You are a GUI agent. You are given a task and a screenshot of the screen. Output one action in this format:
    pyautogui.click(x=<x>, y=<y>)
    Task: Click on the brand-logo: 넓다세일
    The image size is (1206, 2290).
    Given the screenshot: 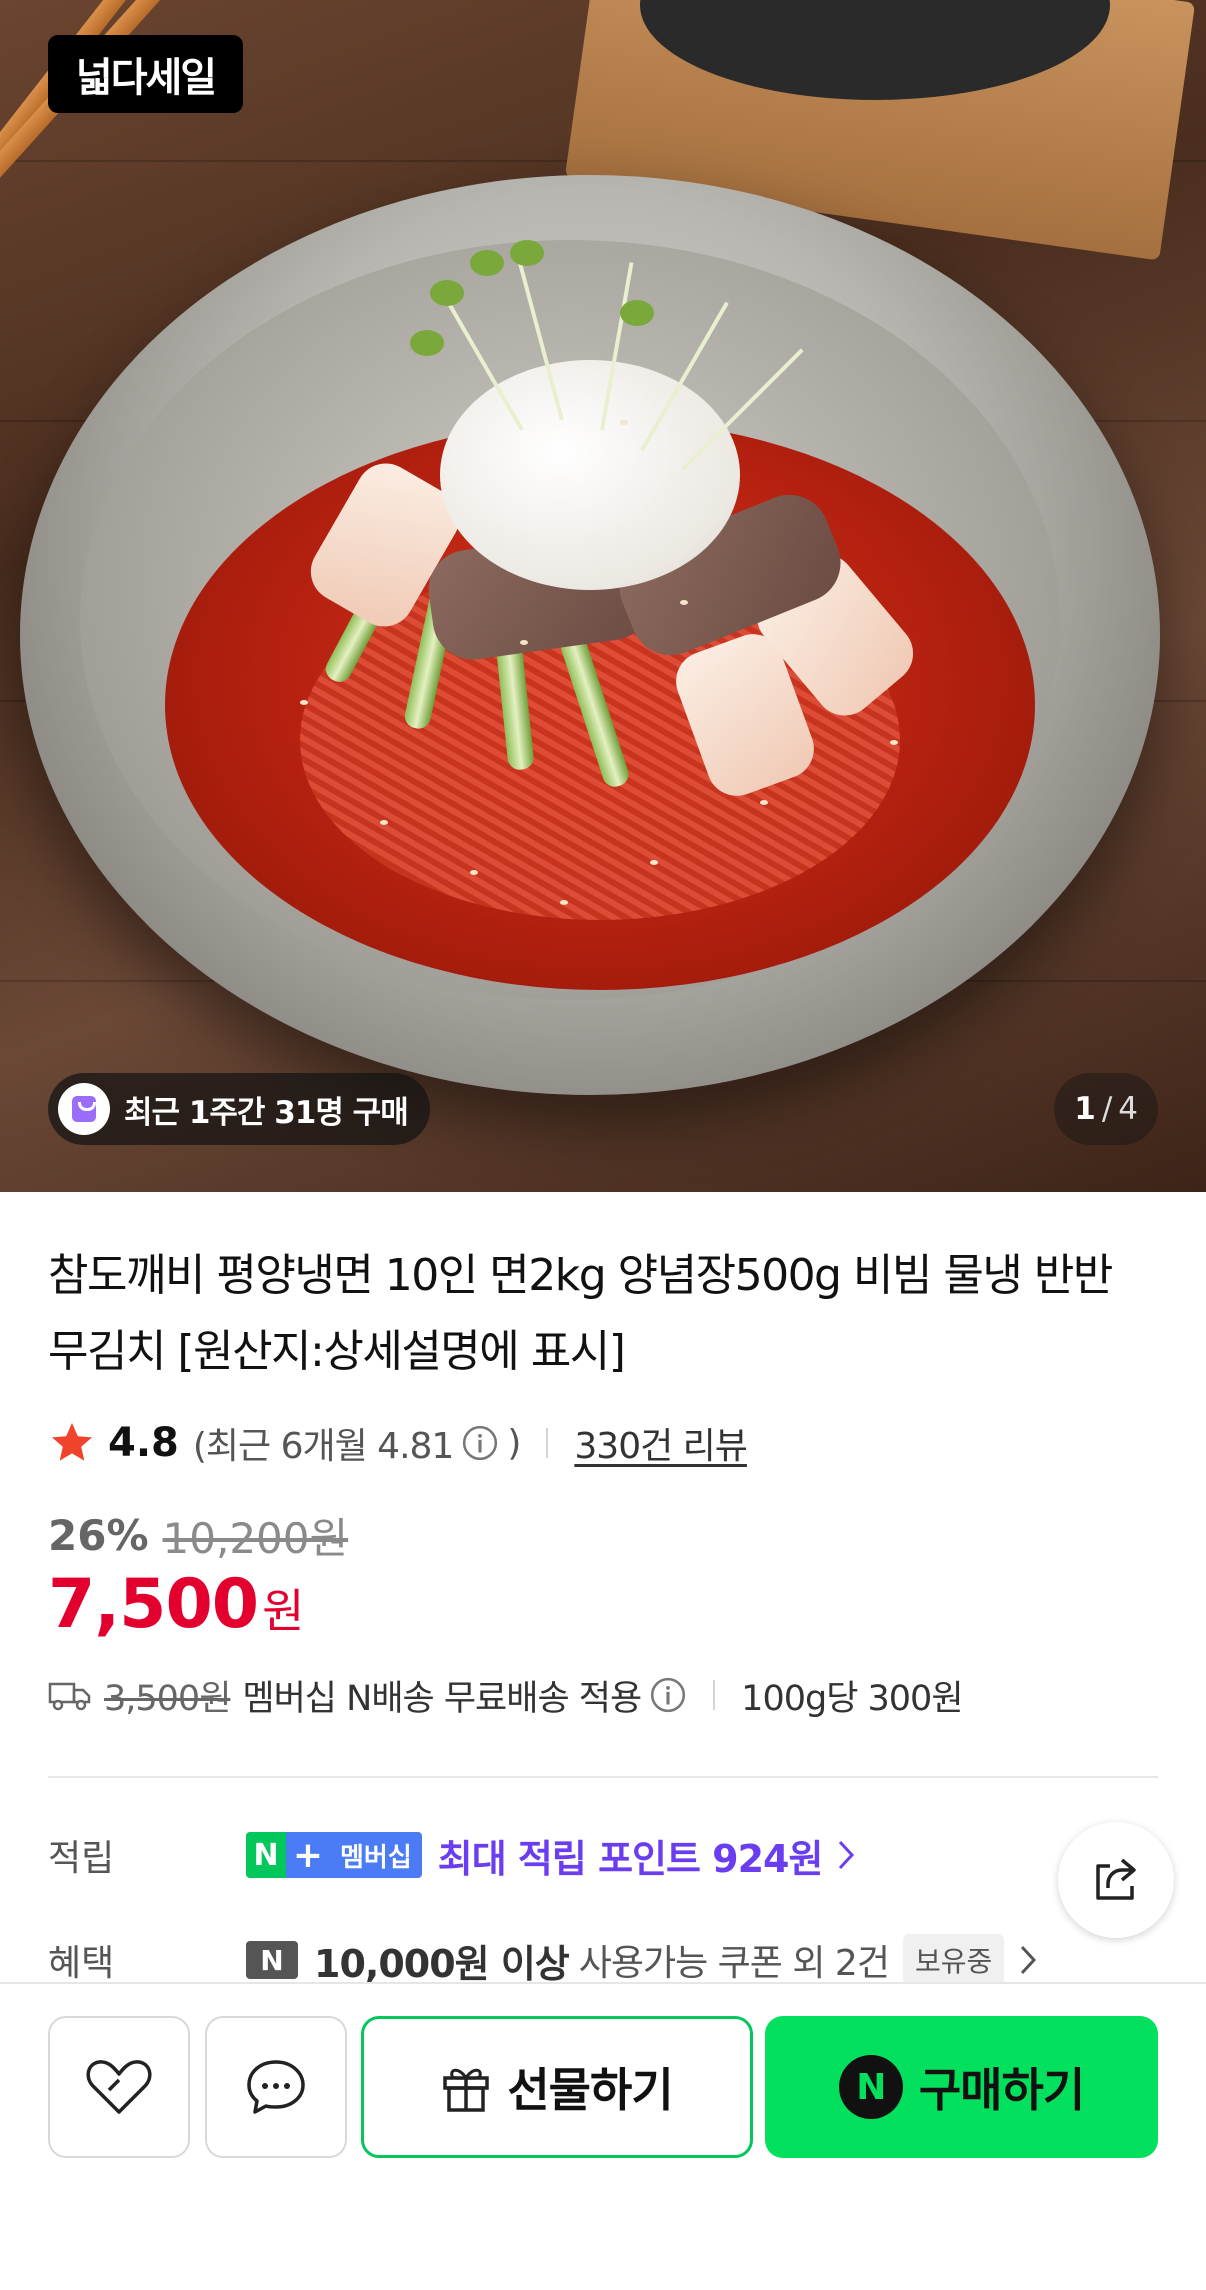 What is the action you would take?
    pyautogui.click(x=145, y=74)
    